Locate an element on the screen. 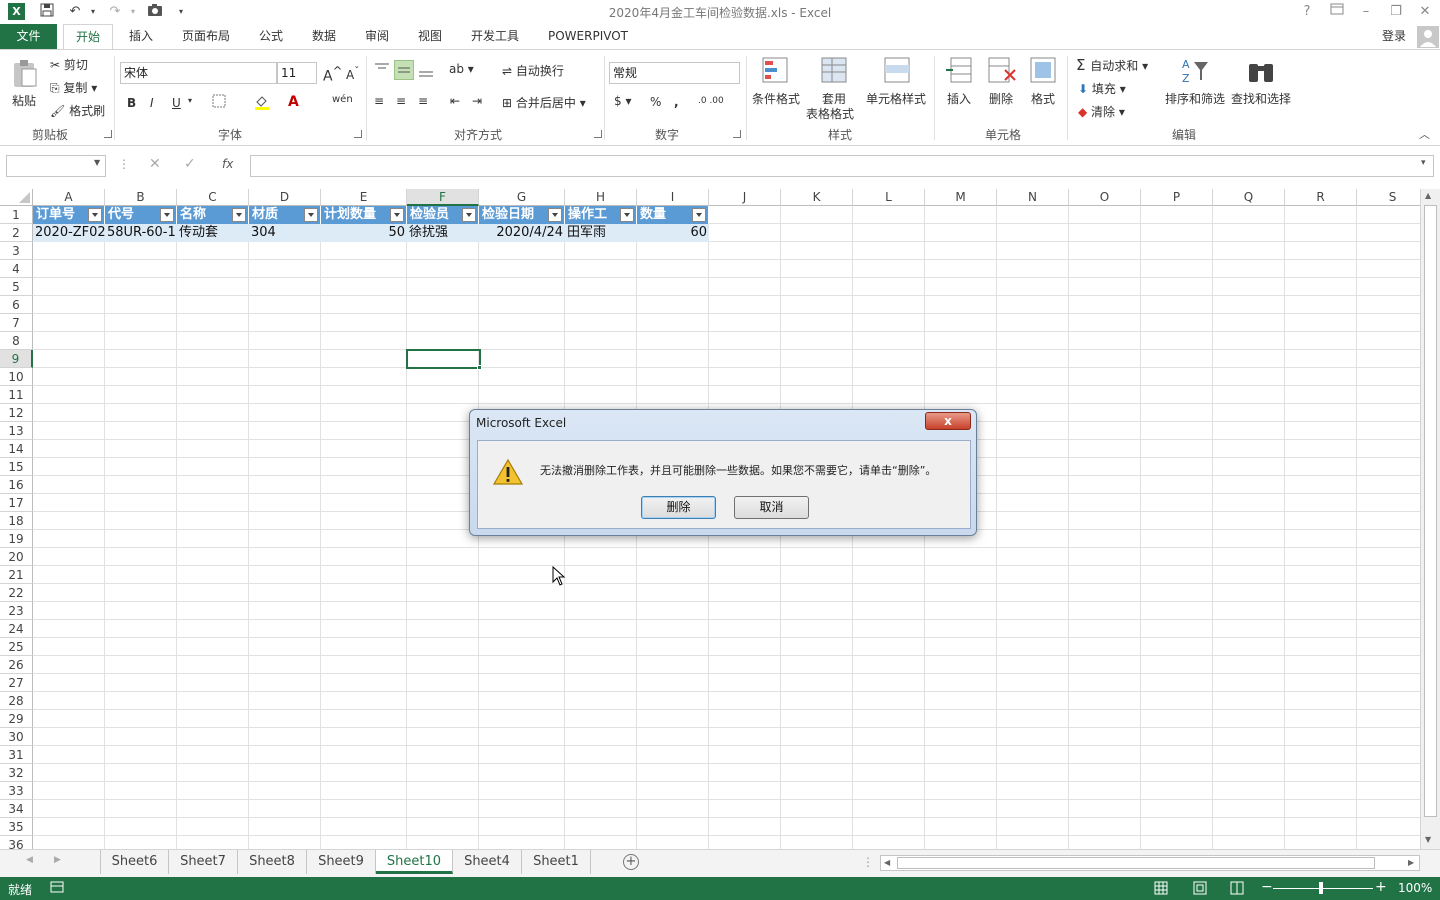 This screenshot has height=900, width=1440. row-header: 21 is located at coordinates (16, 575).